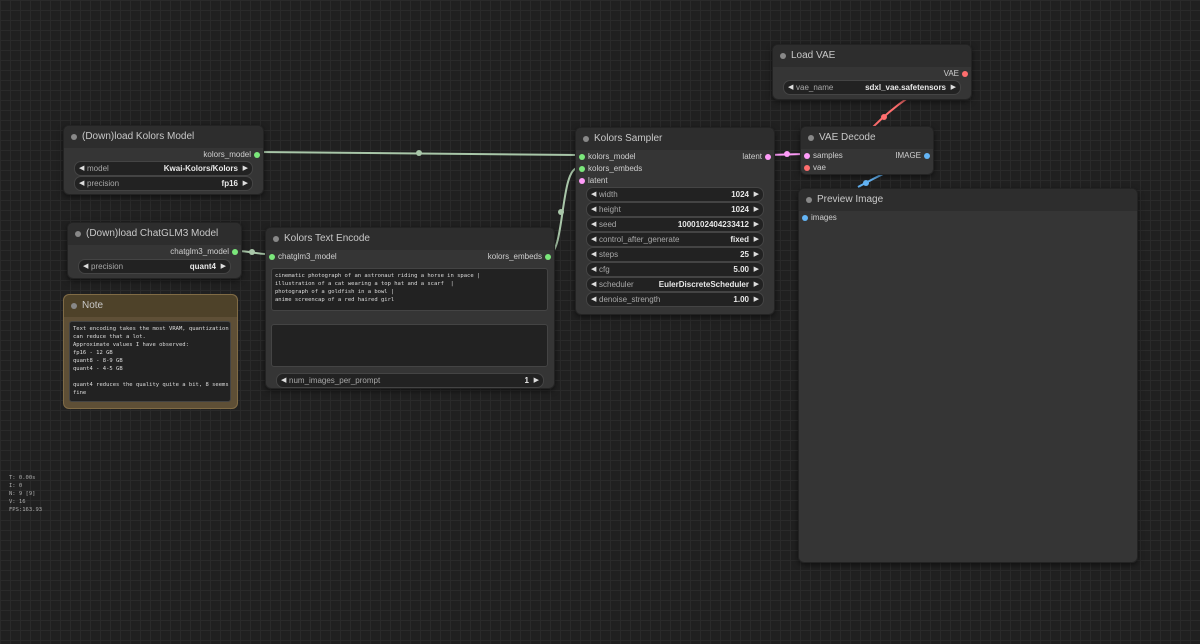 The image size is (1200, 644). I want to click on output-slot-kolors-embeds: kolors_embeds, so click(410, 257).